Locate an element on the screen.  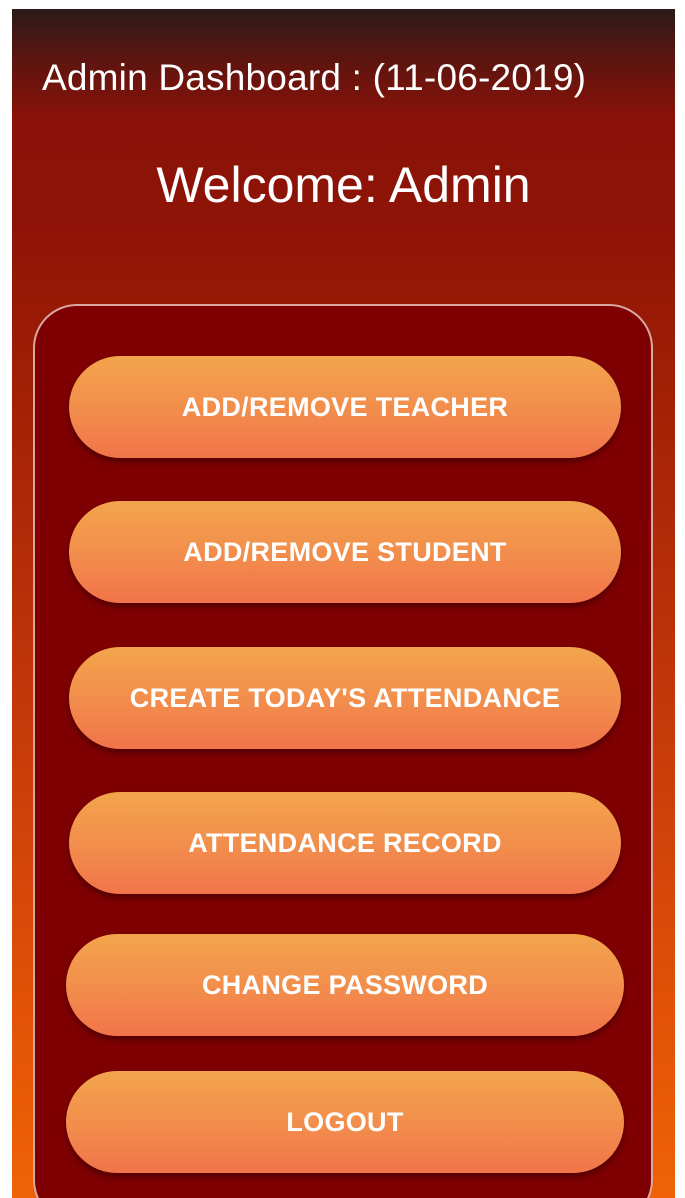
logout-button: LOGOUT is located at coordinates (345, 1122).